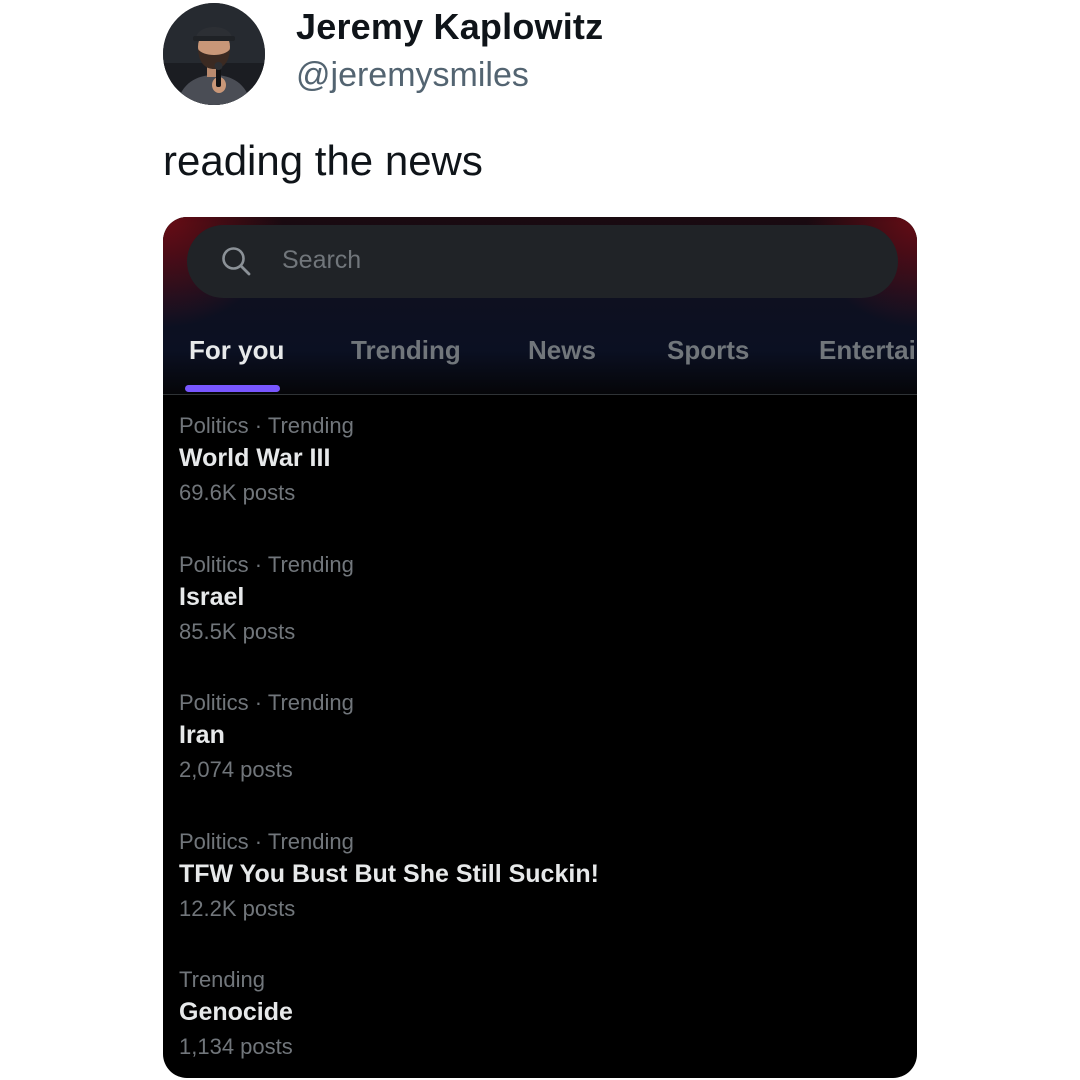 The width and height of the screenshot is (1080, 1080). I want to click on divider, so click(540, 394).